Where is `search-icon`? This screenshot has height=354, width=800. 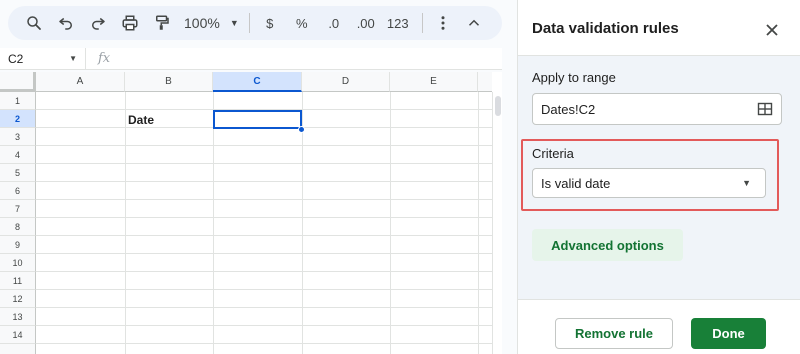
search-icon is located at coordinates (34, 23).